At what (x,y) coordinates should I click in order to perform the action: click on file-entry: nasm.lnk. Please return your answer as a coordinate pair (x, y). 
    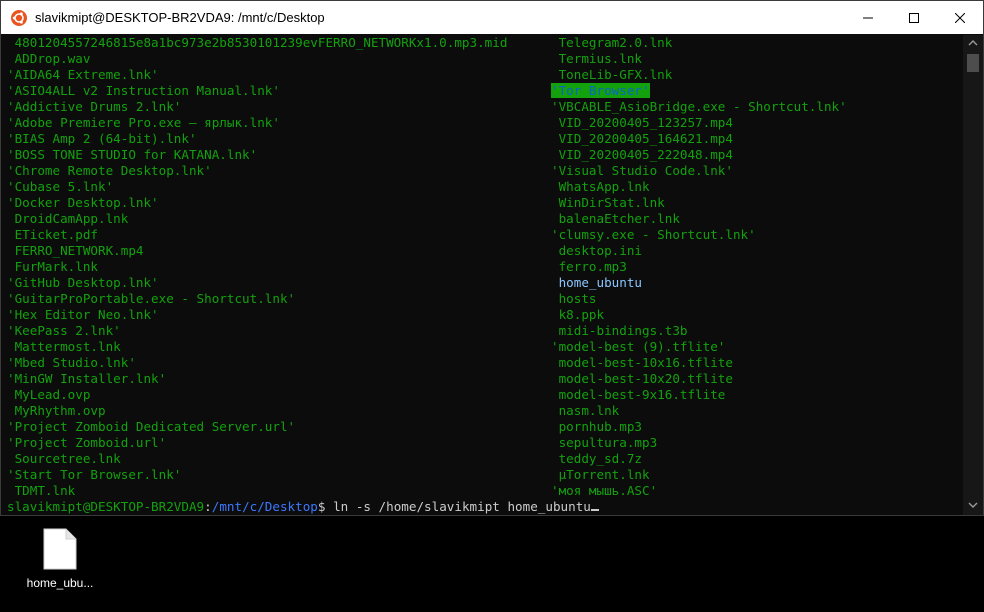
    Looking at the image, I should click on (585, 410).